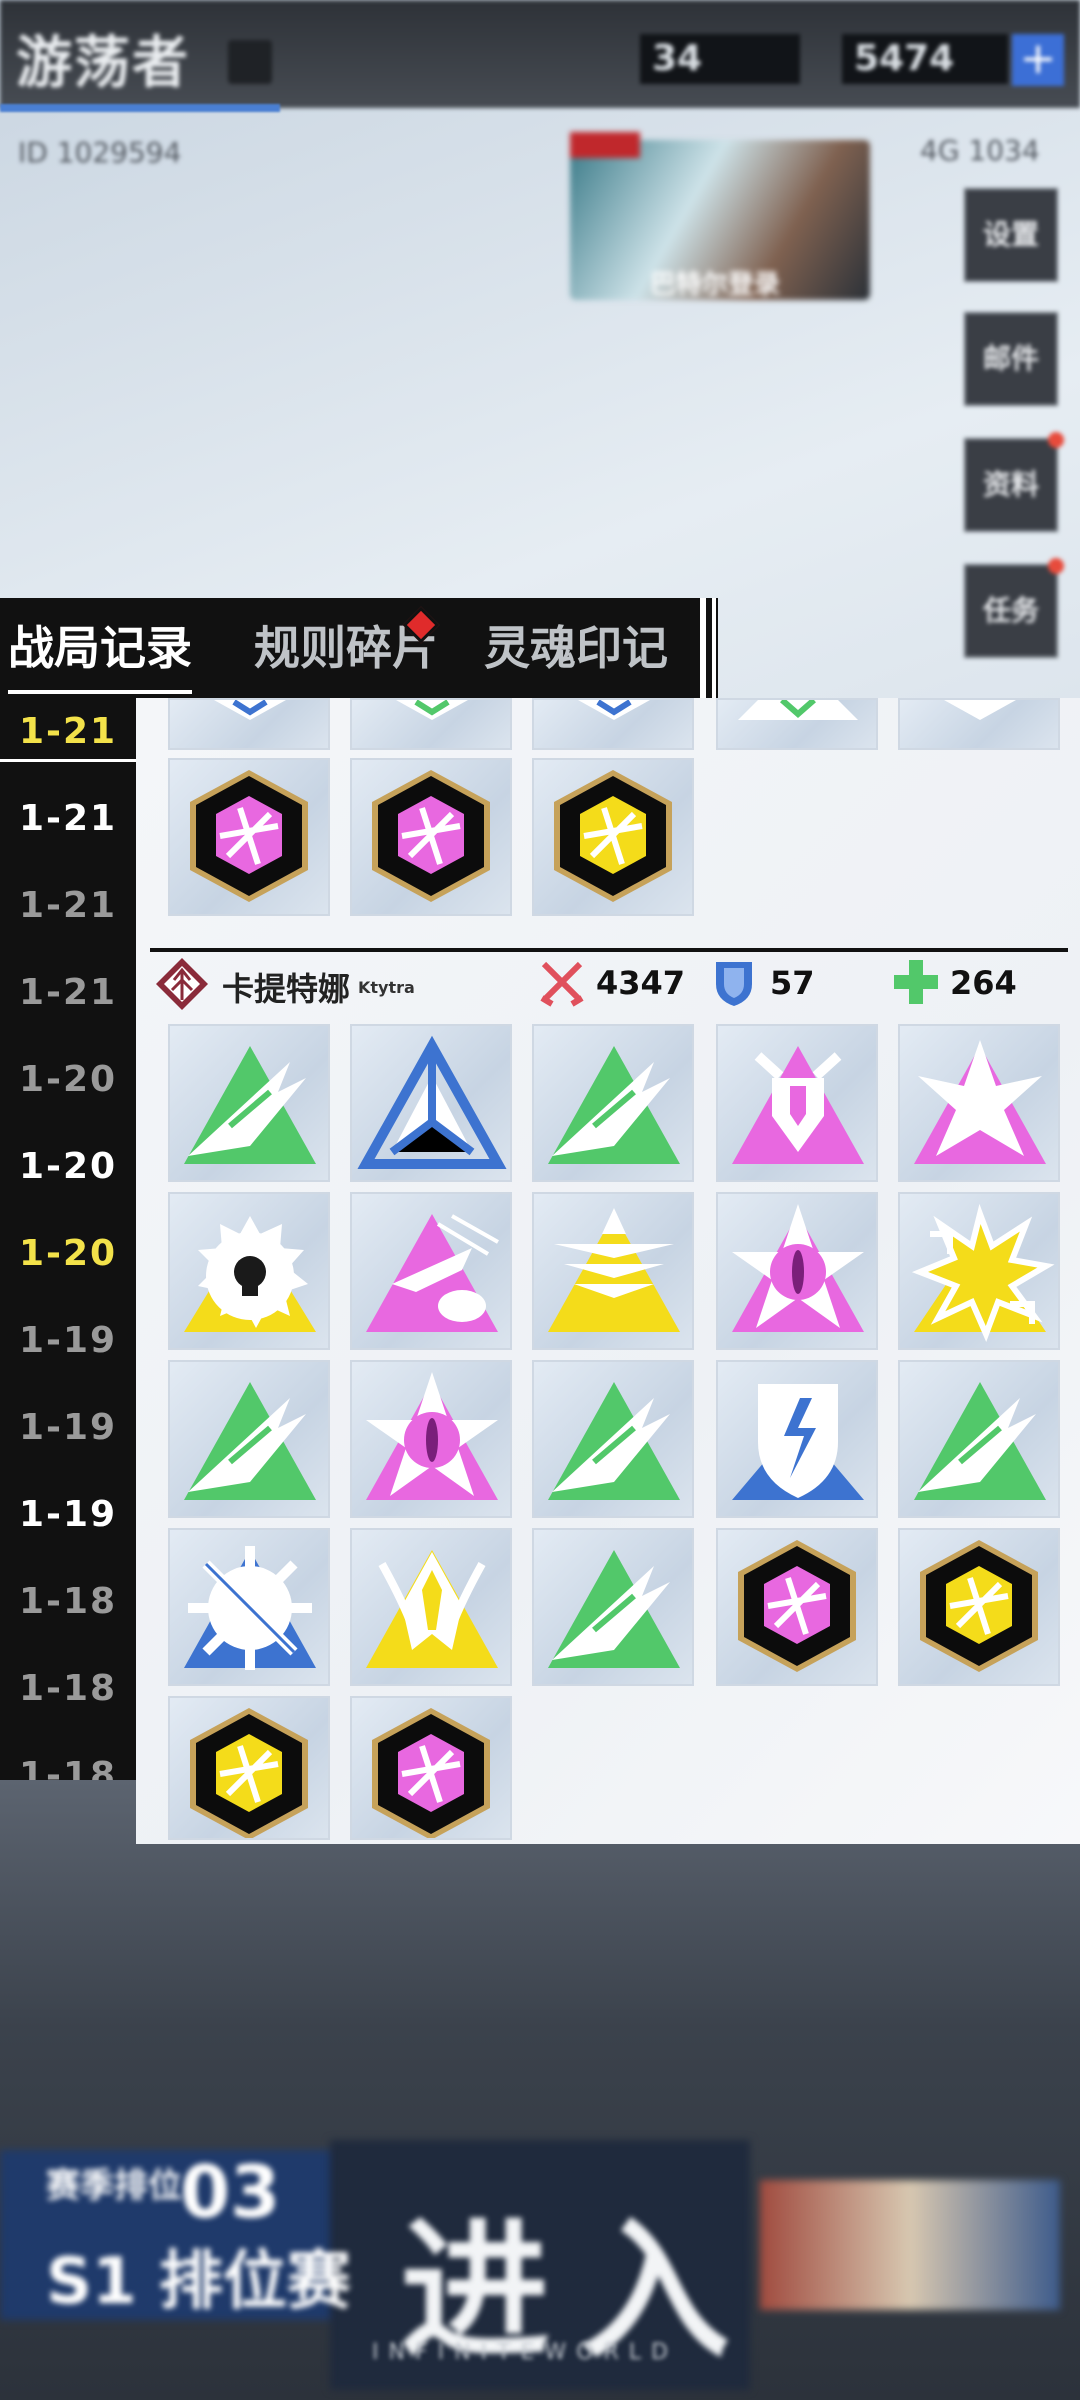 Image resolution: width=1080 pixels, height=2400 pixels. I want to click on rank-label: S1 排位赛, so click(198, 2276).